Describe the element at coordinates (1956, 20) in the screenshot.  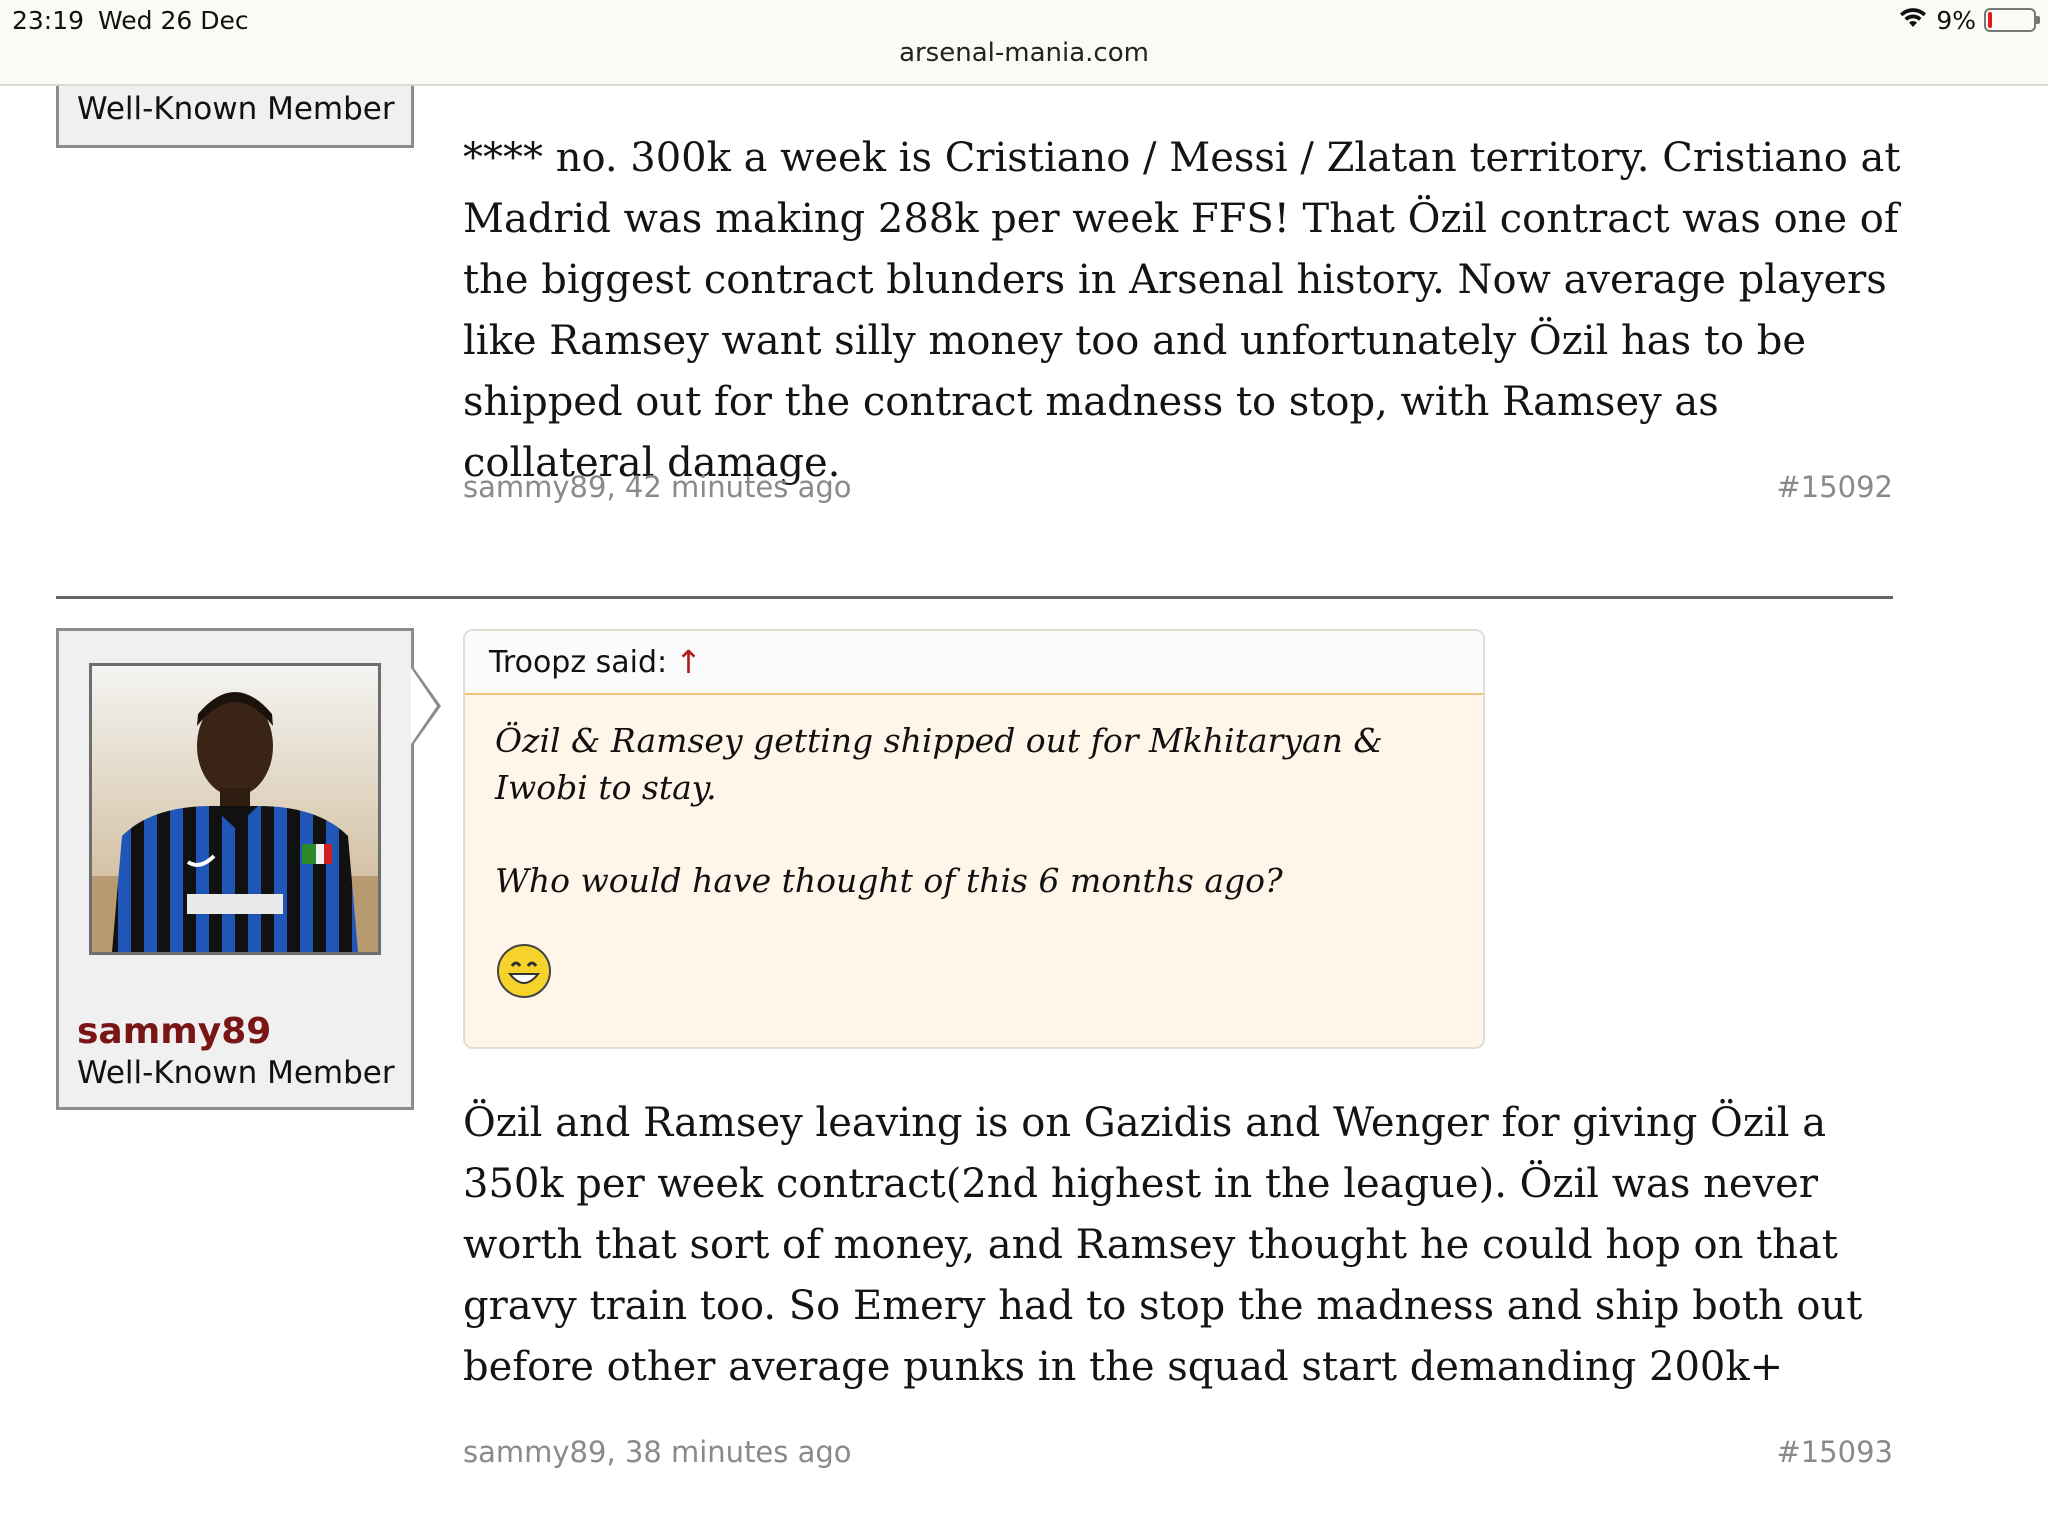
I see `battery-percent: 9%` at that location.